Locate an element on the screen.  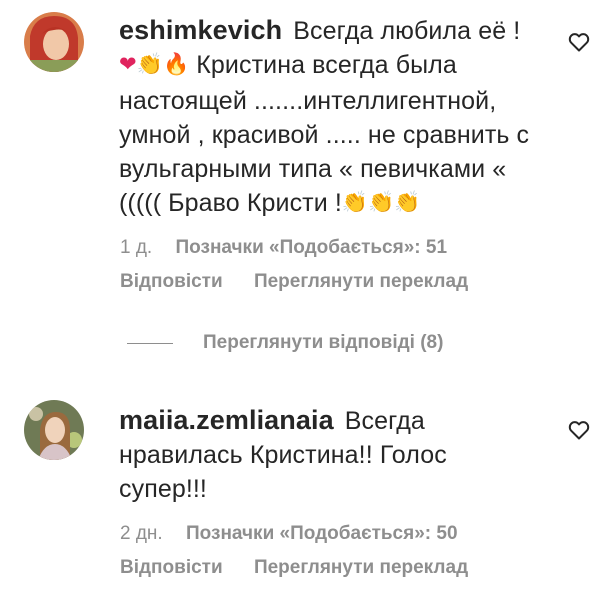
timestamp: 2 дн. is located at coordinates (141, 533).